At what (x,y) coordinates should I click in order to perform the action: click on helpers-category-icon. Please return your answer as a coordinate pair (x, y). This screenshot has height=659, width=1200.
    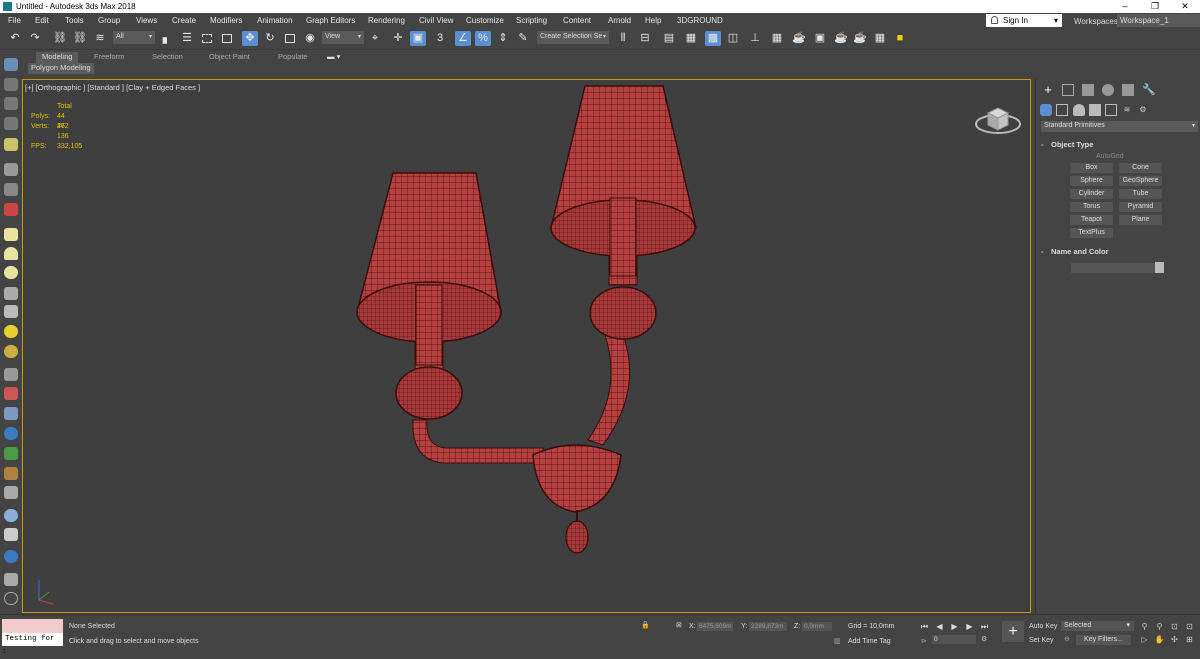
    Looking at the image, I should click on (1111, 110).